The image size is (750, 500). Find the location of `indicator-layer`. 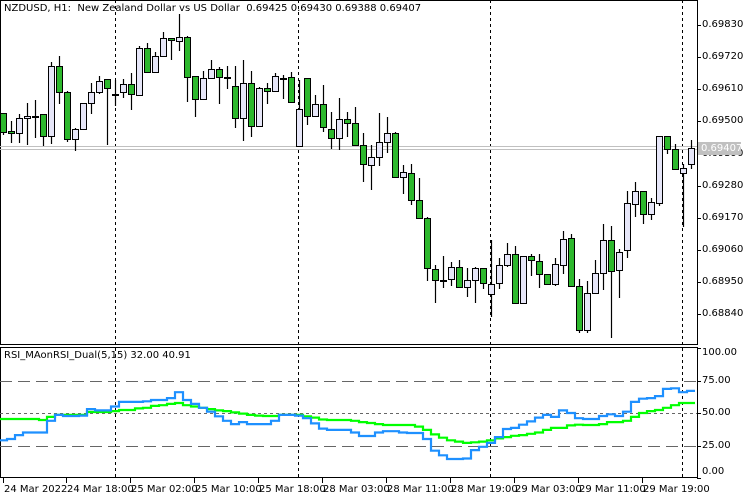

indicator-layer is located at coordinates (347, 424).